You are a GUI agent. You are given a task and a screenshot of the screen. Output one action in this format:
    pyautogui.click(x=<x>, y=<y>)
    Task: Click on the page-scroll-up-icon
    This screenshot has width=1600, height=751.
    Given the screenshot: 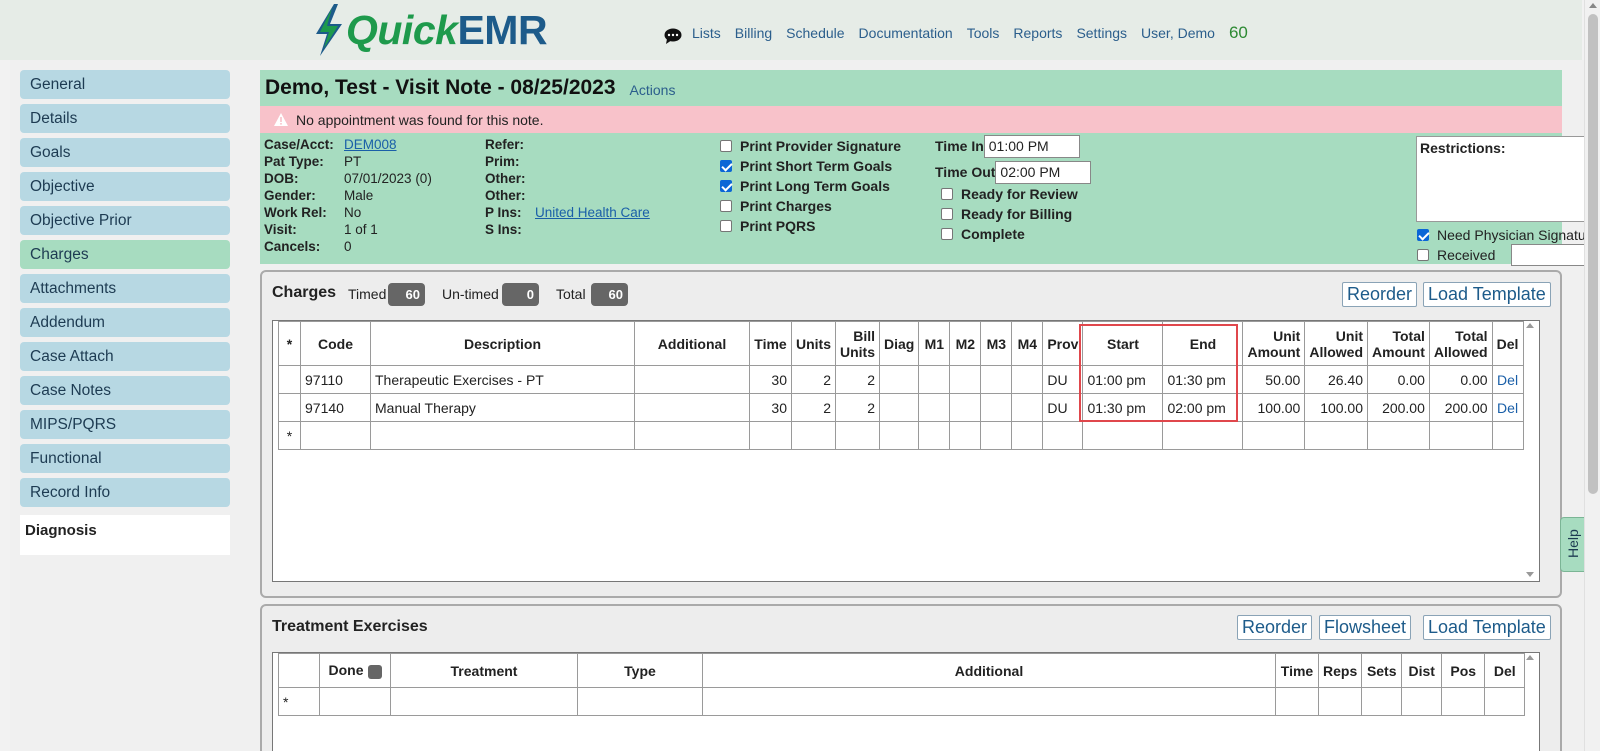 What is the action you would take?
    pyautogui.click(x=1593, y=5)
    